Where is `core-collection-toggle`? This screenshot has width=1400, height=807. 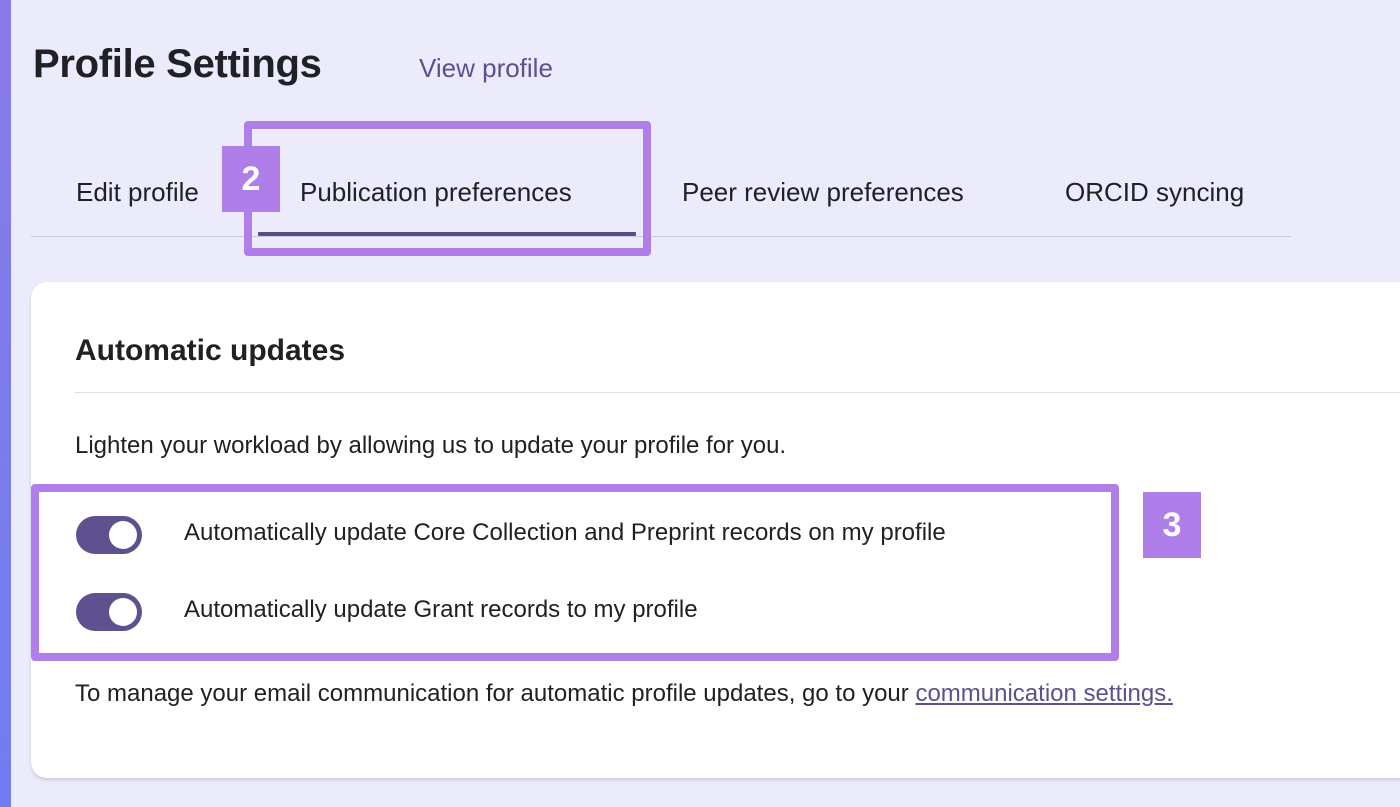
core-collection-toggle is located at coordinates (109, 535).